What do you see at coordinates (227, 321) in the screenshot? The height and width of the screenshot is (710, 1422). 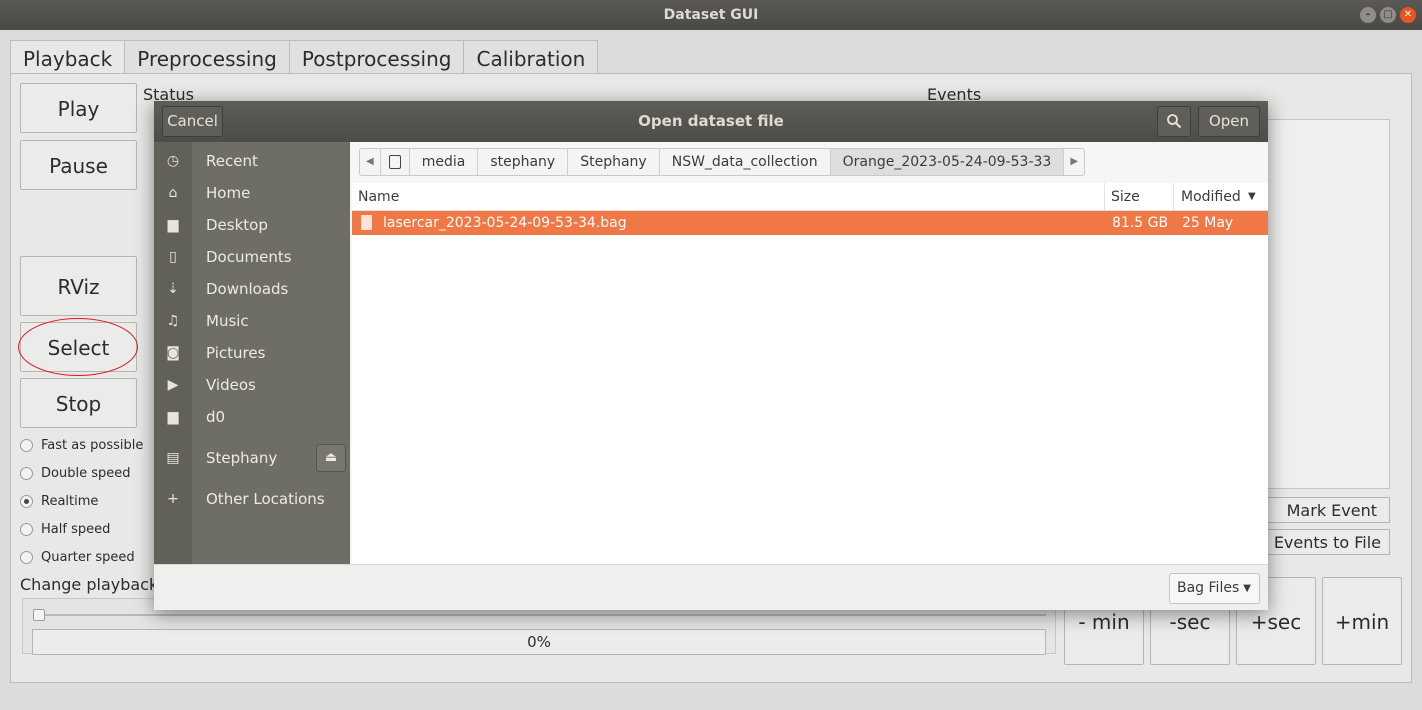 I see `sidebar-item-label: Music` at bounding box center [227, 321].